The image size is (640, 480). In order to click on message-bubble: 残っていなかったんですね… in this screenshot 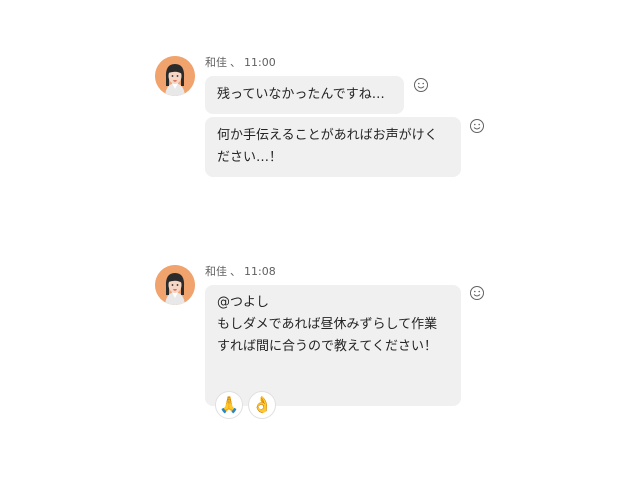, I will do `click(304, 95)`.